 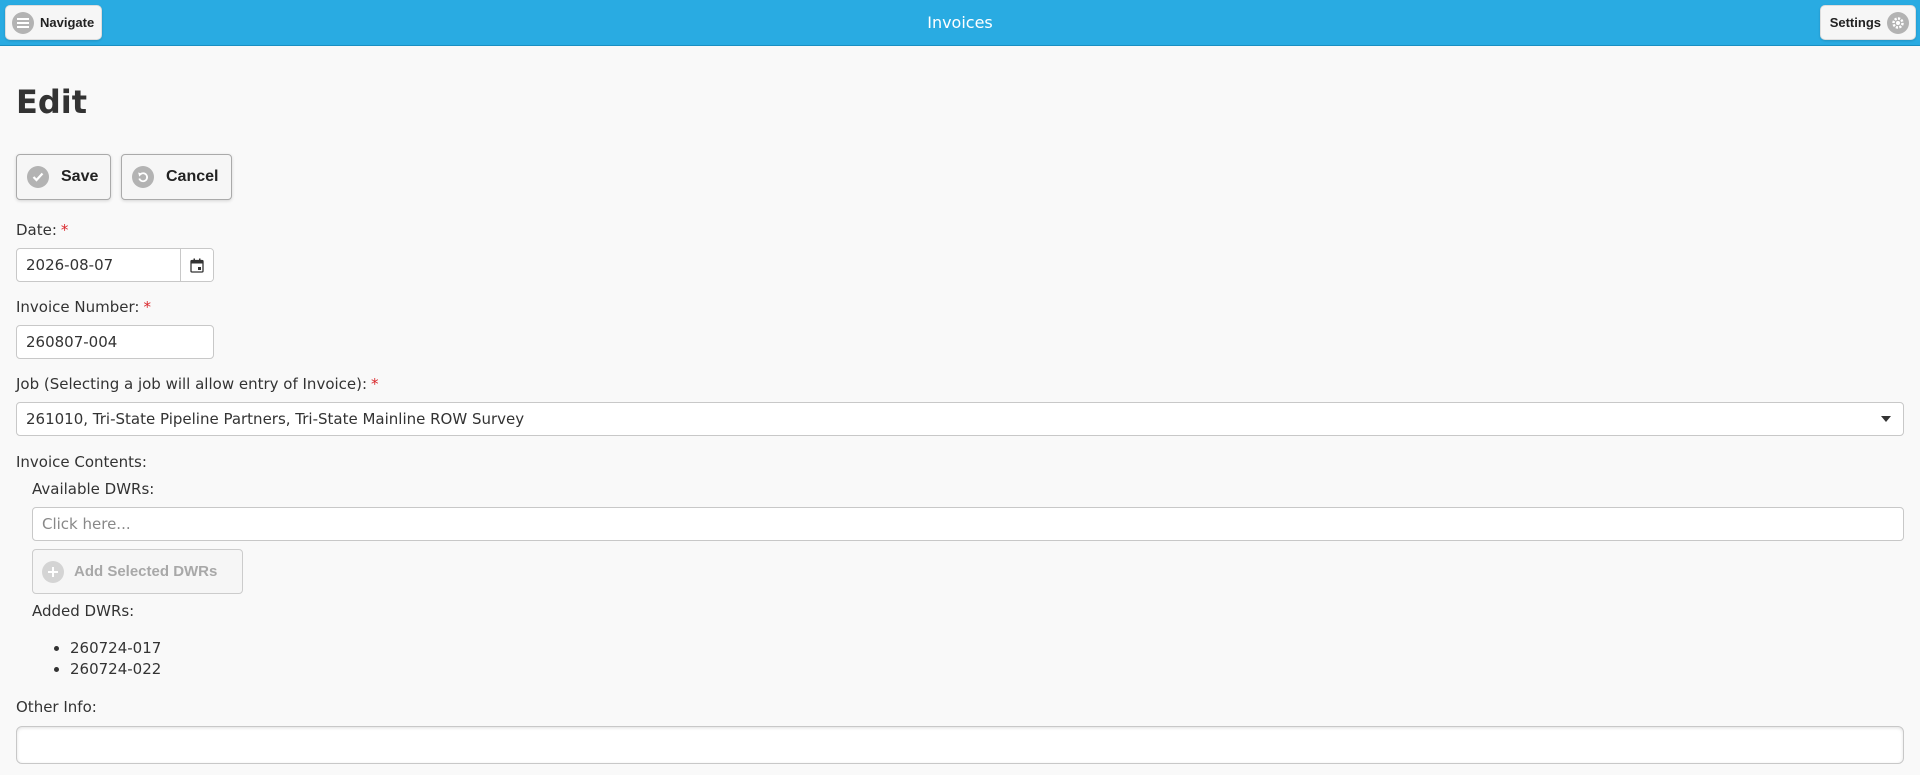 I want to click on settings-button: Settings, so click(x=1868, y=22).